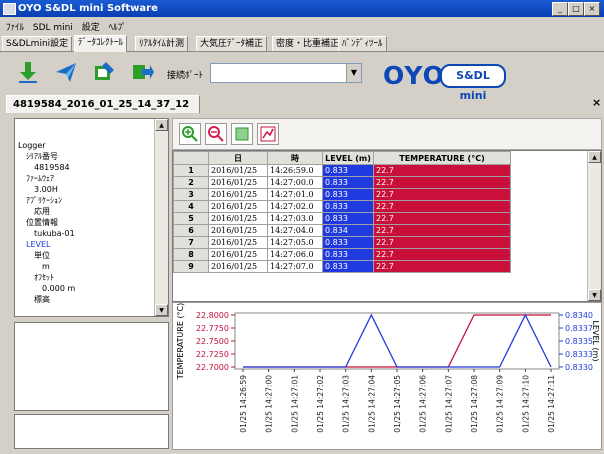 This screenshot has height=454, width=604. Describe the element at coordinates (592, 9) in the screenshot. I see `close-button: ×` at that location.